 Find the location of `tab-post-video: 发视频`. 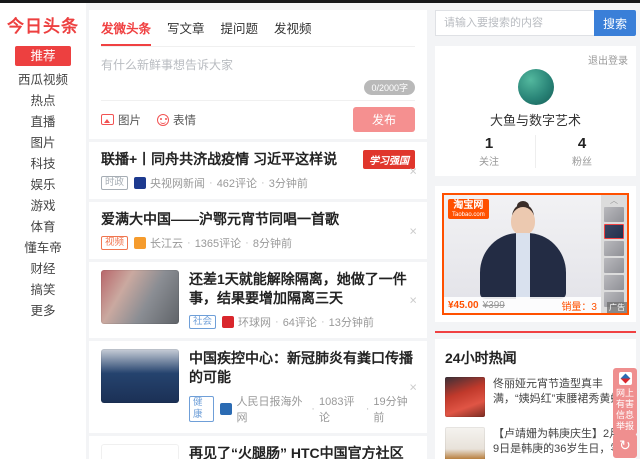

tab-post-video: 发视频 is located at coordinates (293, 32).